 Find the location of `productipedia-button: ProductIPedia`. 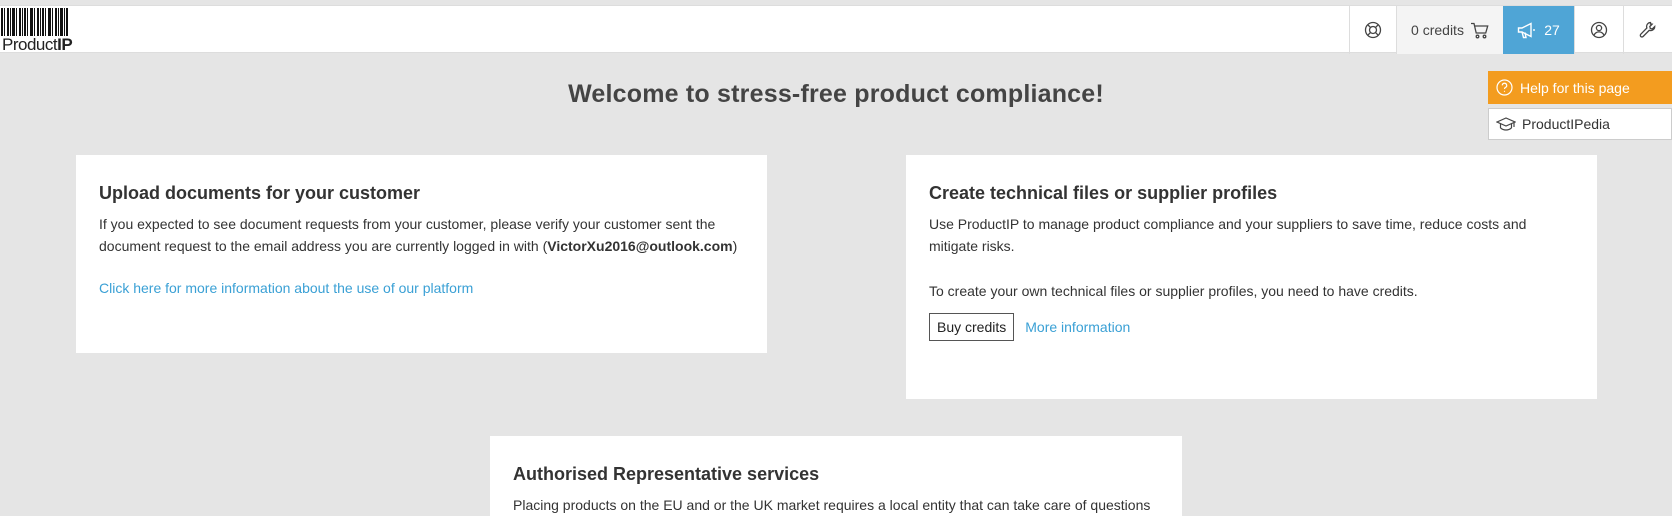

productipedia-button: ProductIPedia is located at coordinates (1580, 124).